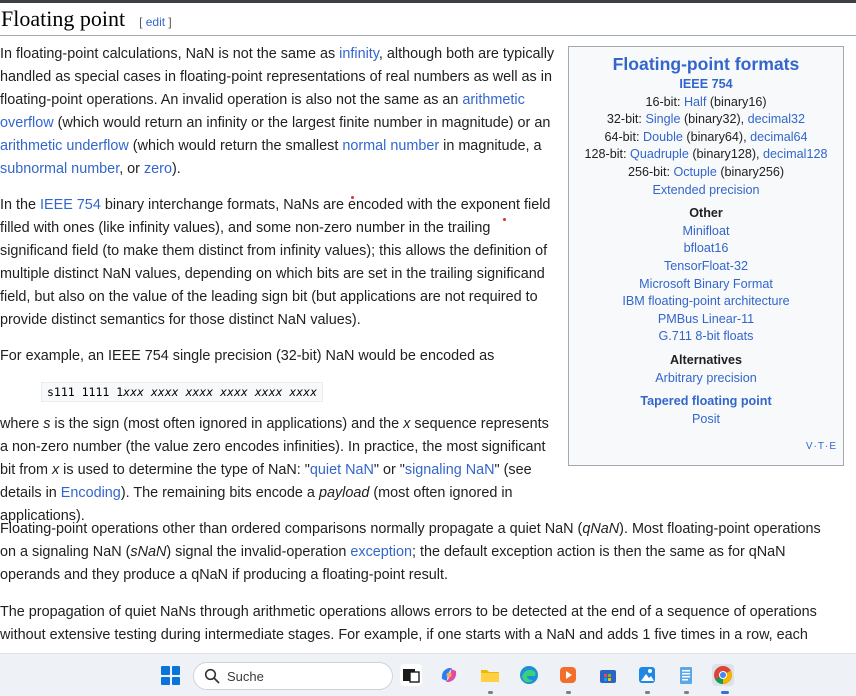  I want to click on navbox-format-row: 256-bit: Octuple (binary256), so click(706, 171).